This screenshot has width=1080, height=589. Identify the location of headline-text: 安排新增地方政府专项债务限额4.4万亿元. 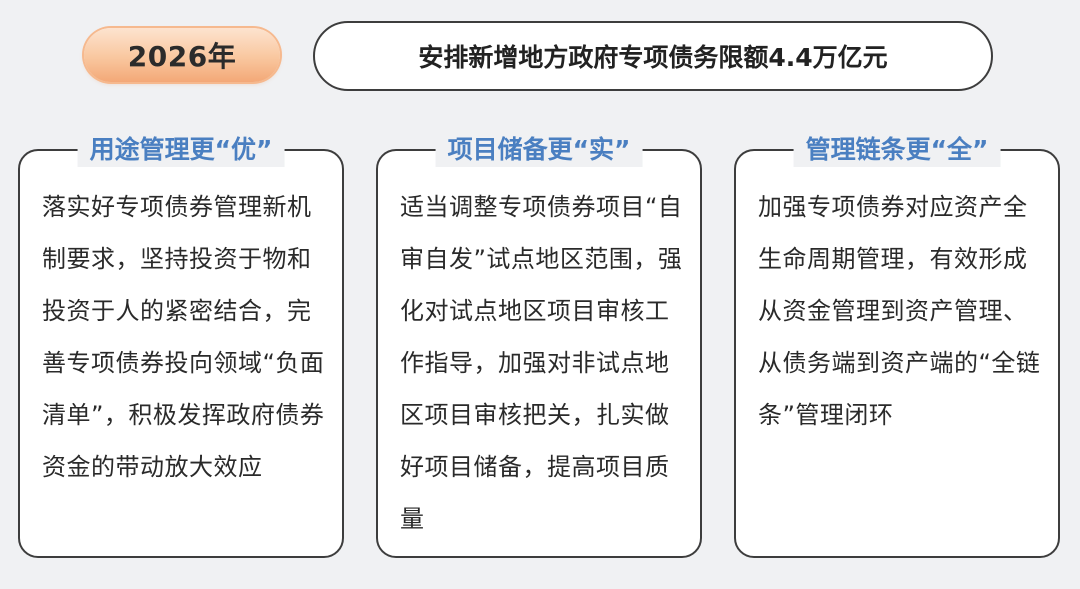
(653, 57).